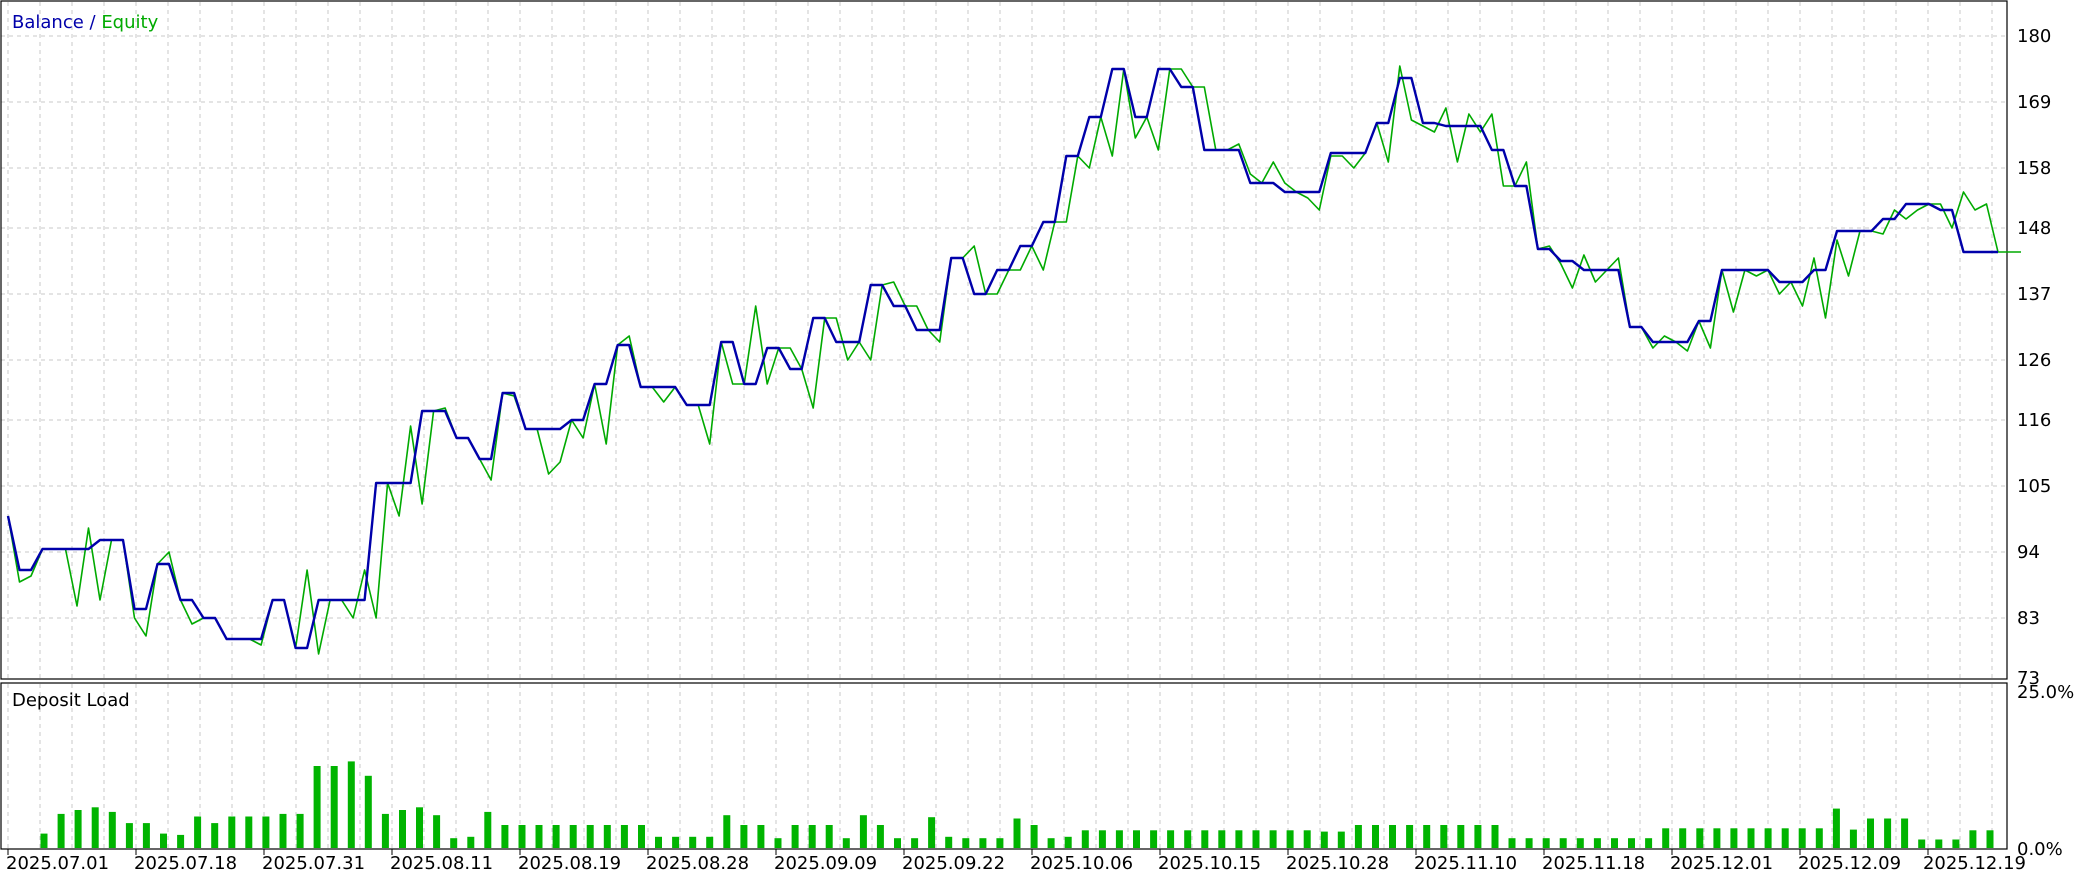  Describe the element at coordinates (2045, 692) in the screenshot. I see `deposit-y-tick-label: 25.0%` at that location.